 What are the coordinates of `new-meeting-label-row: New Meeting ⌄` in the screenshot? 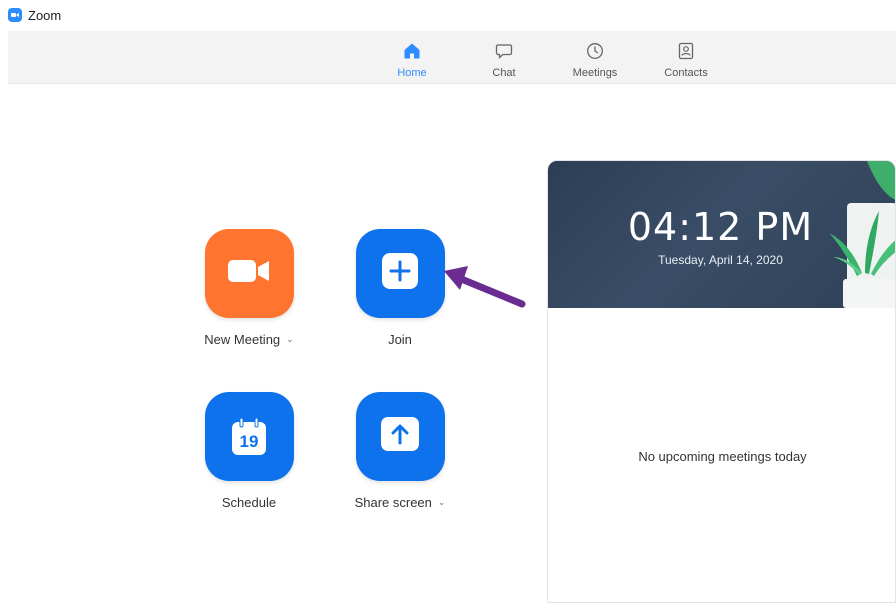 It's located at (248, 339).